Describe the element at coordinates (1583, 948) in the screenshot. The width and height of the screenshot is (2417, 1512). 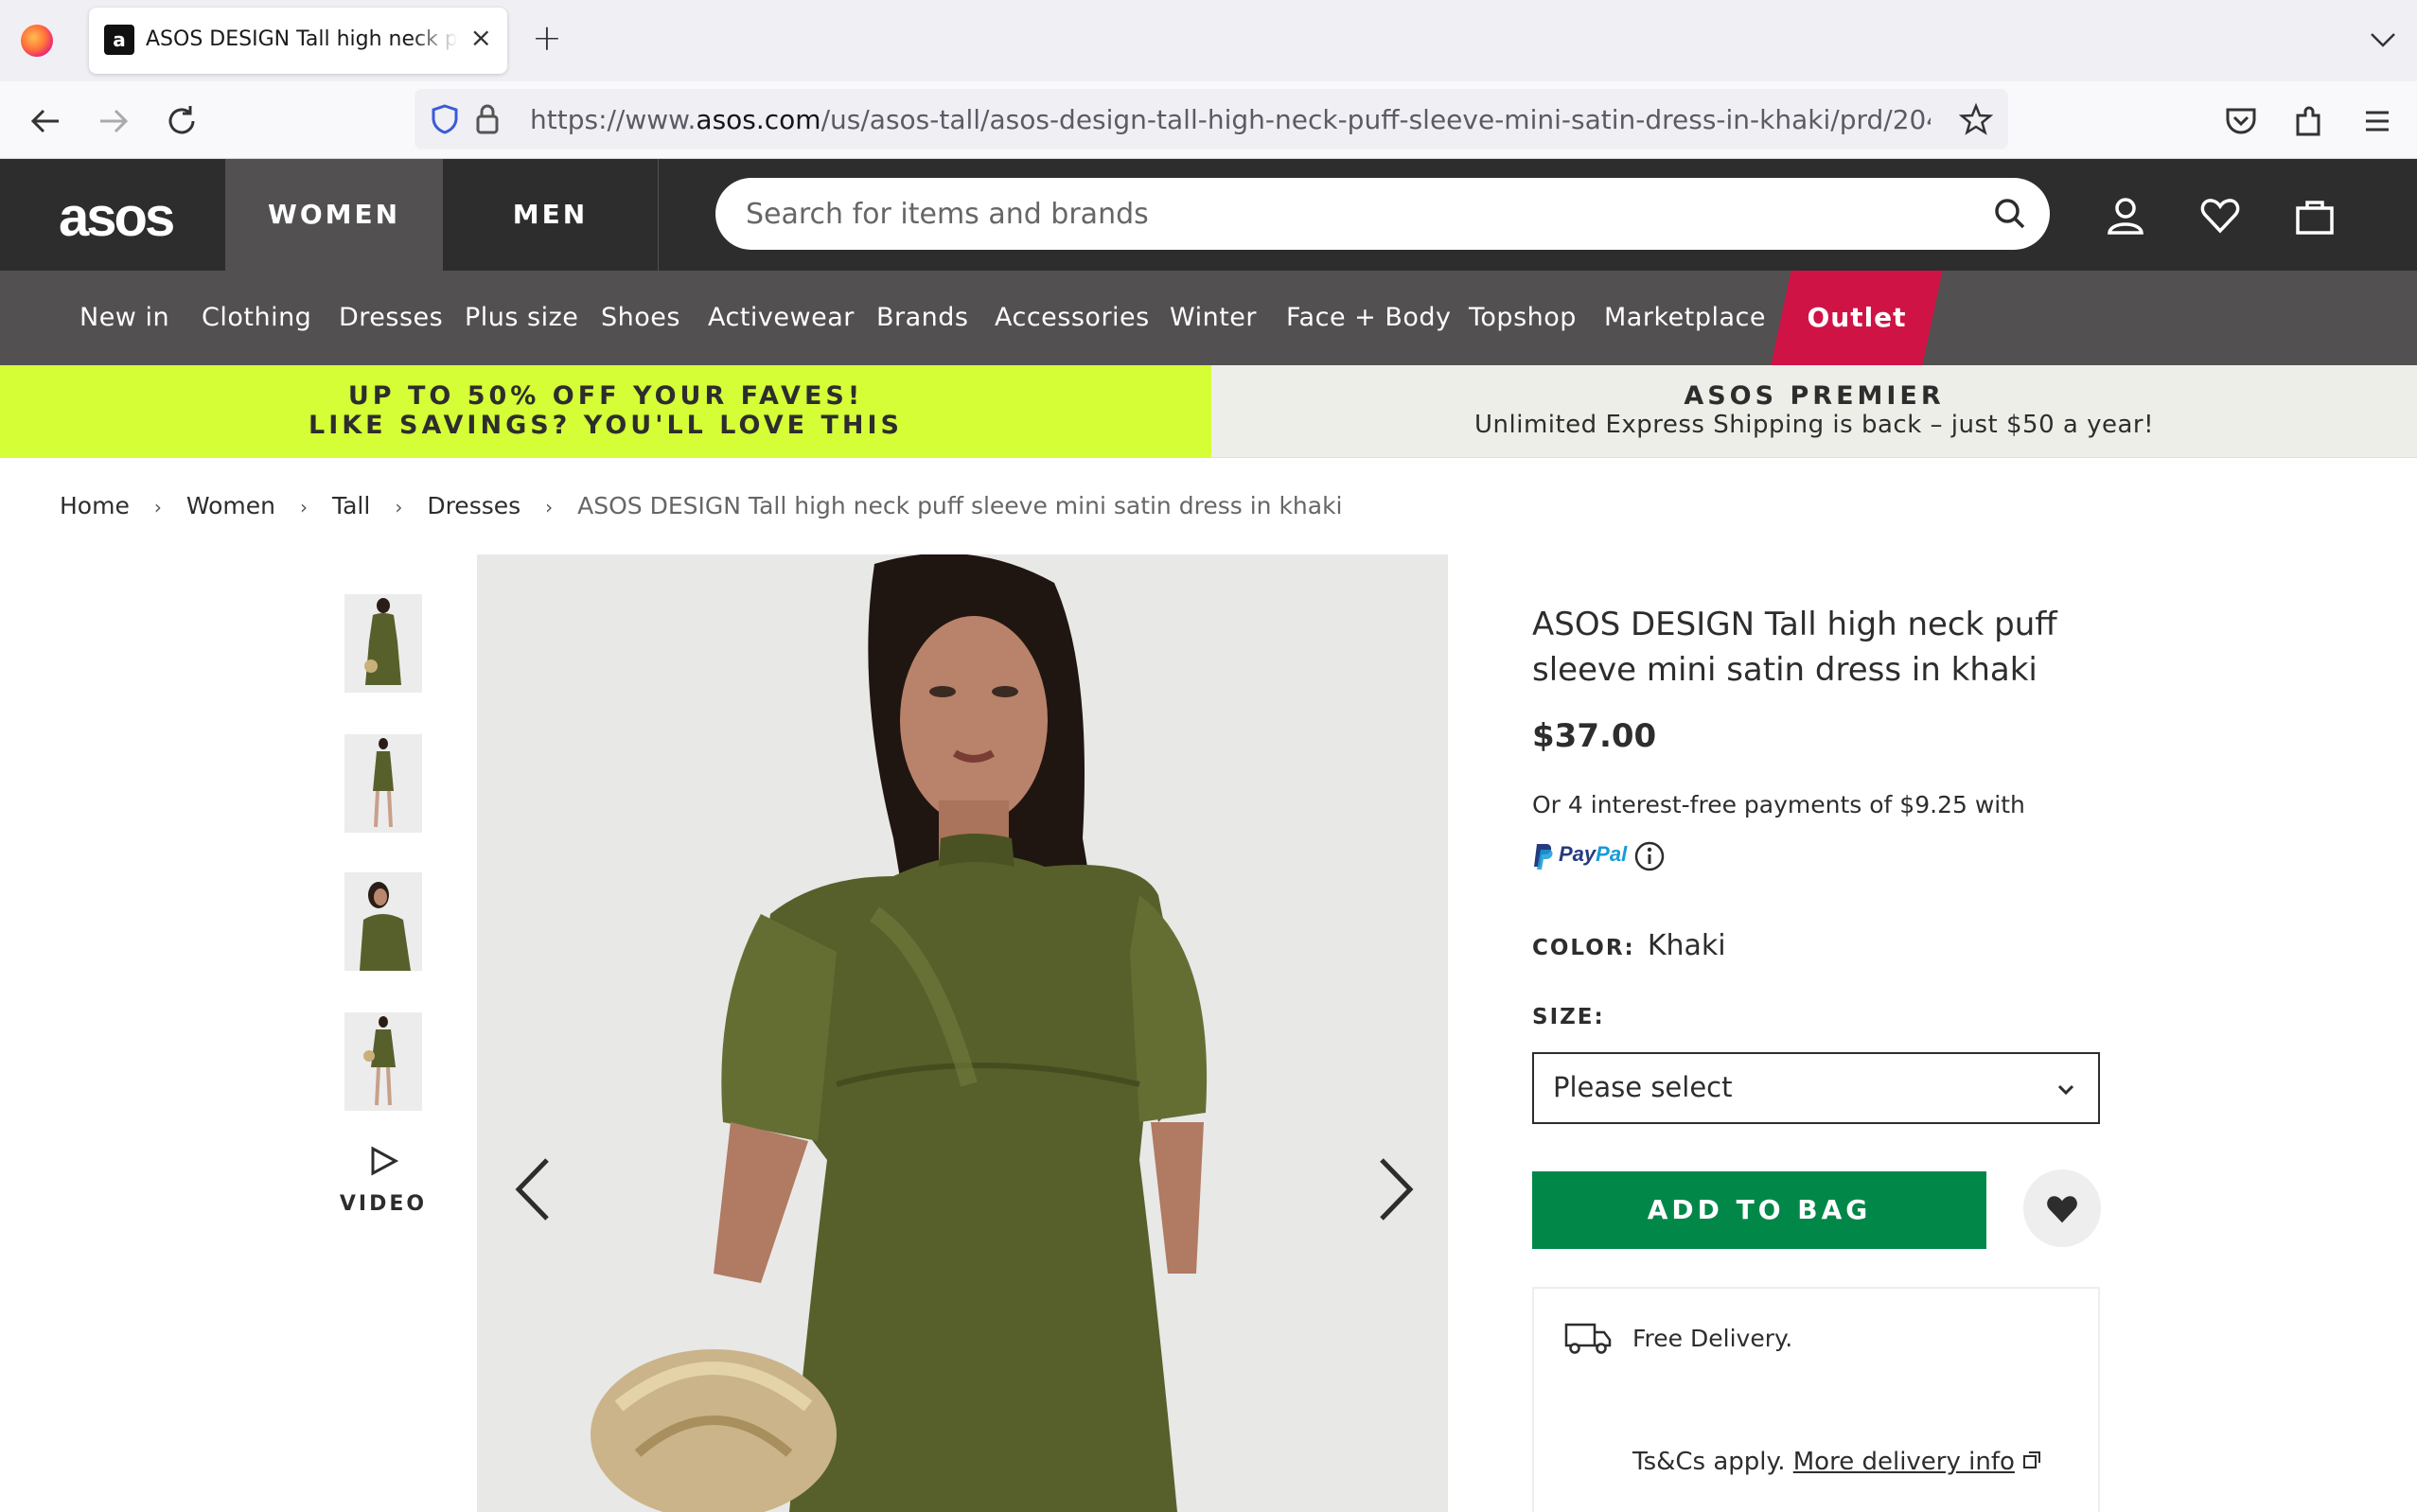
I see `color-label: COLOR:` at that location.